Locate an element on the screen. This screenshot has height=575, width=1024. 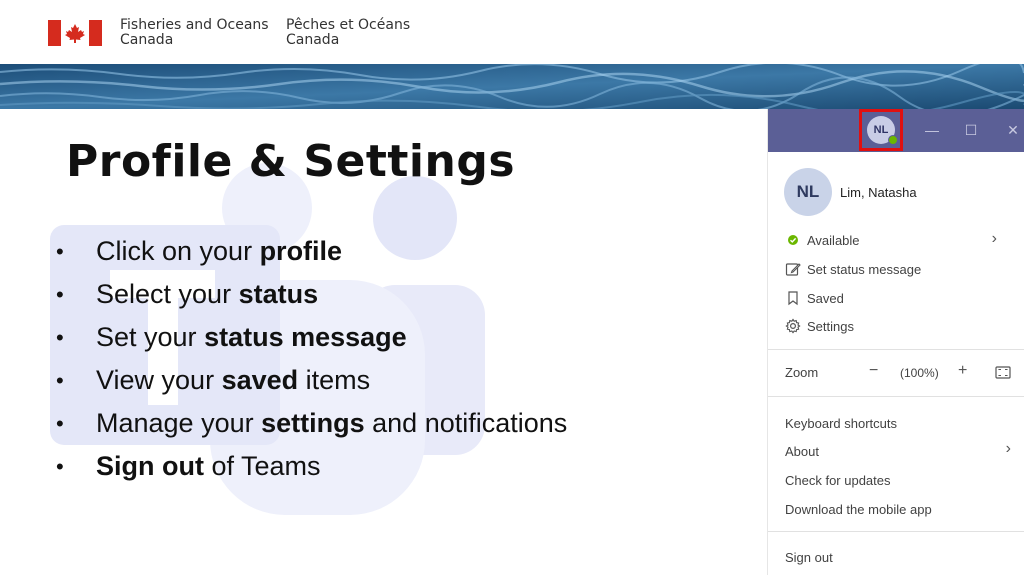
user-name: Lim, Natasha is located at coordinates (878, 192).